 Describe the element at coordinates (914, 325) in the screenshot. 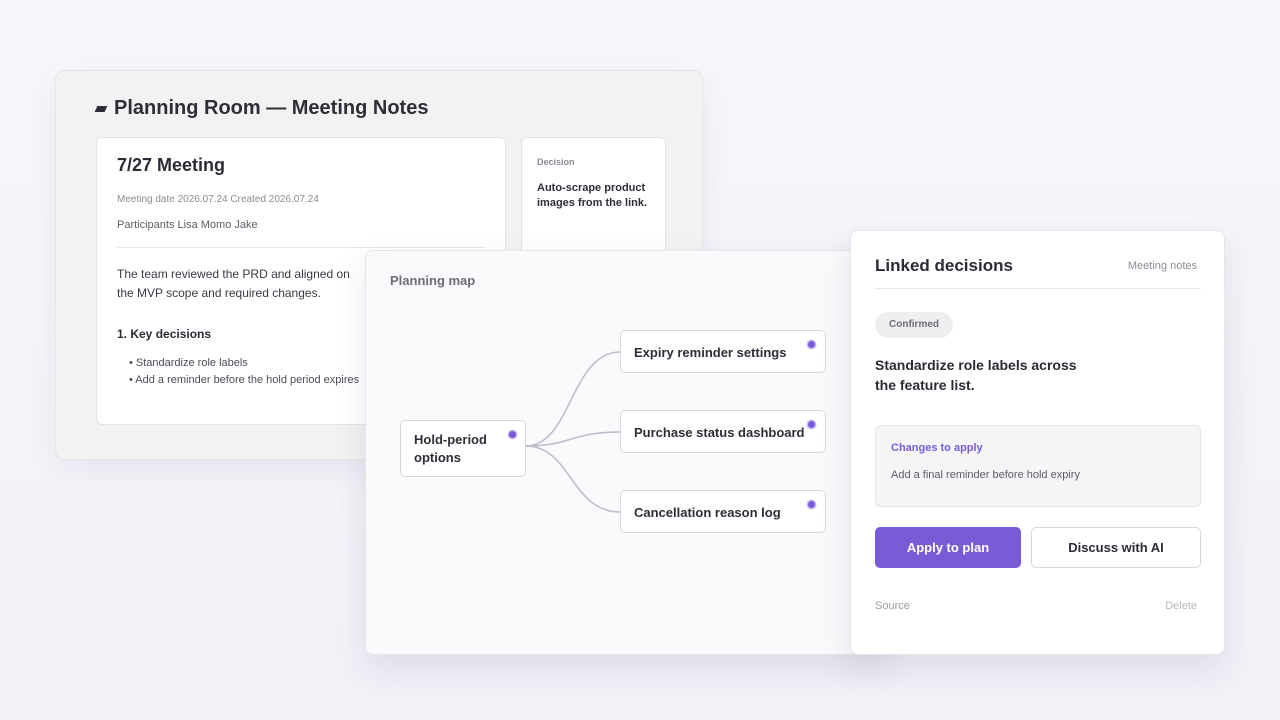

I see `status-badge: Confirmed` at that location.